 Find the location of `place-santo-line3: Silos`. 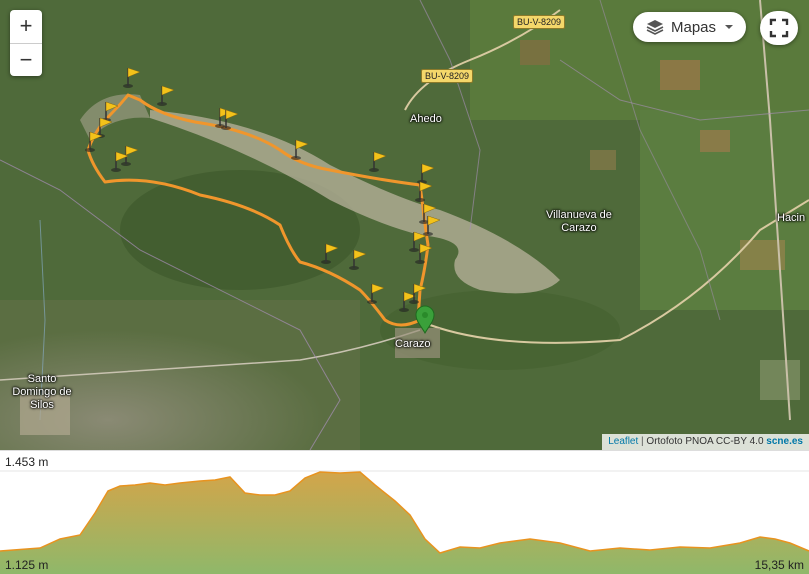

place-santo-line3: Silos is located at coordinates (42, 405).